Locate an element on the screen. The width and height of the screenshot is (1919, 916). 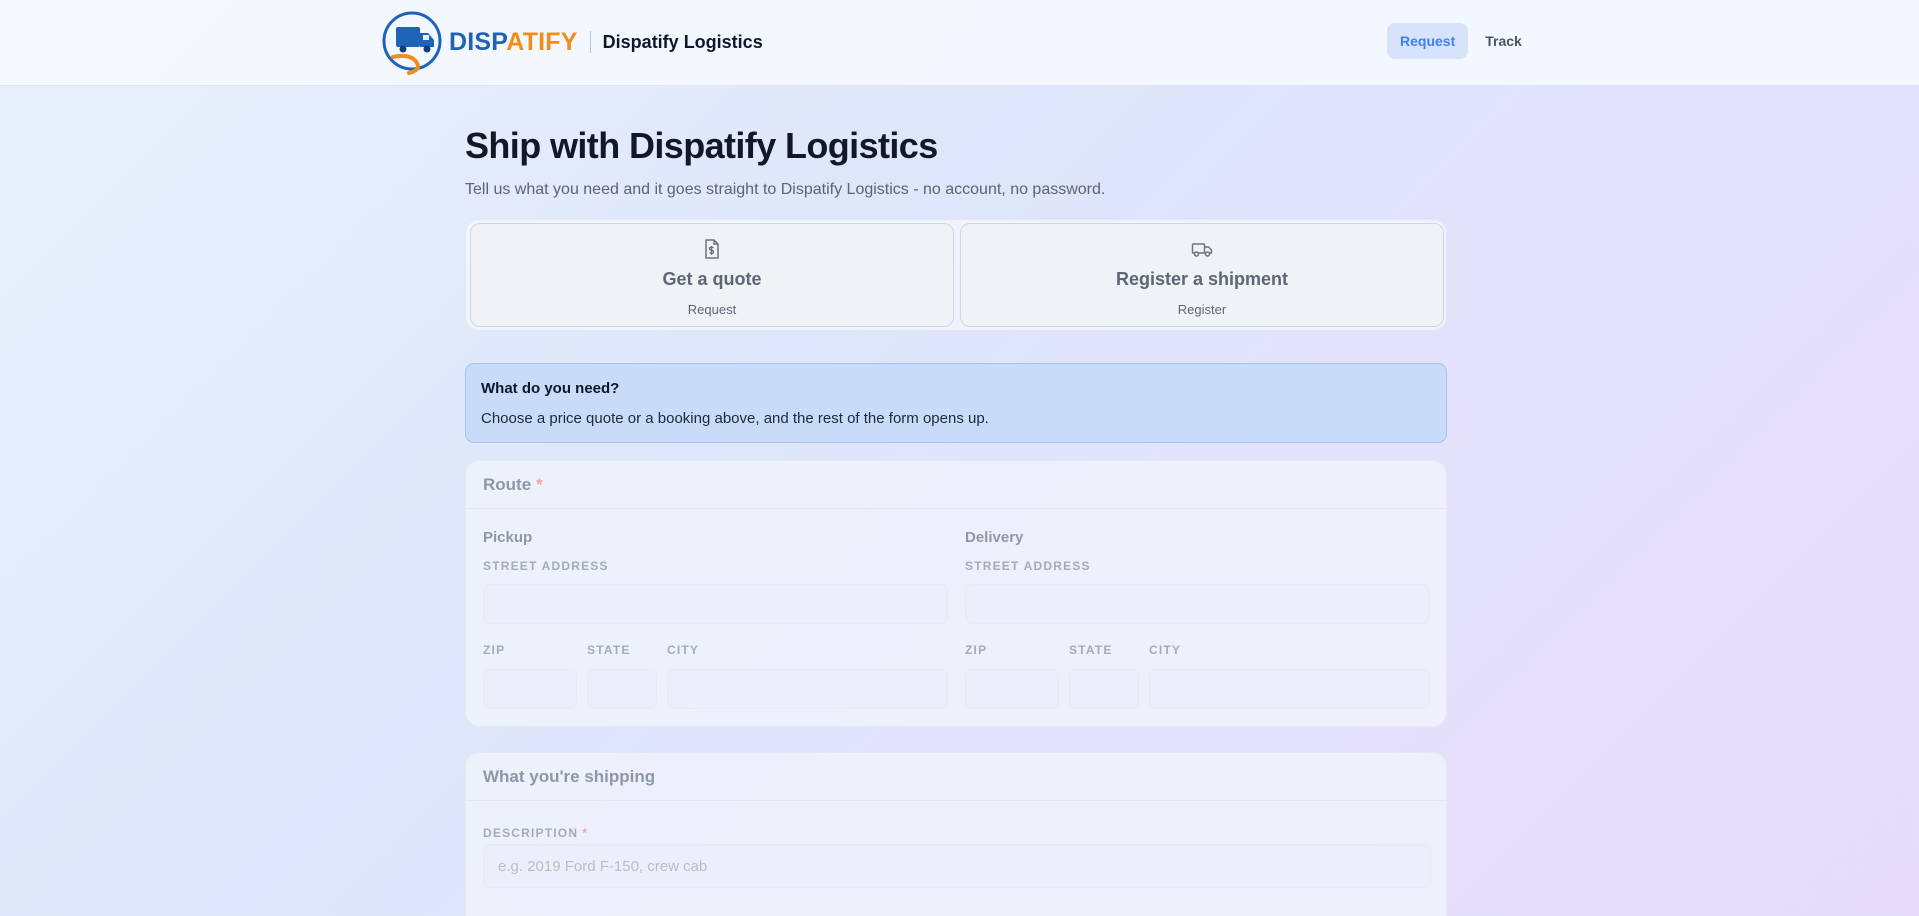
shipping-section: What you're shipping Description * is located at coordinates (956, 834).